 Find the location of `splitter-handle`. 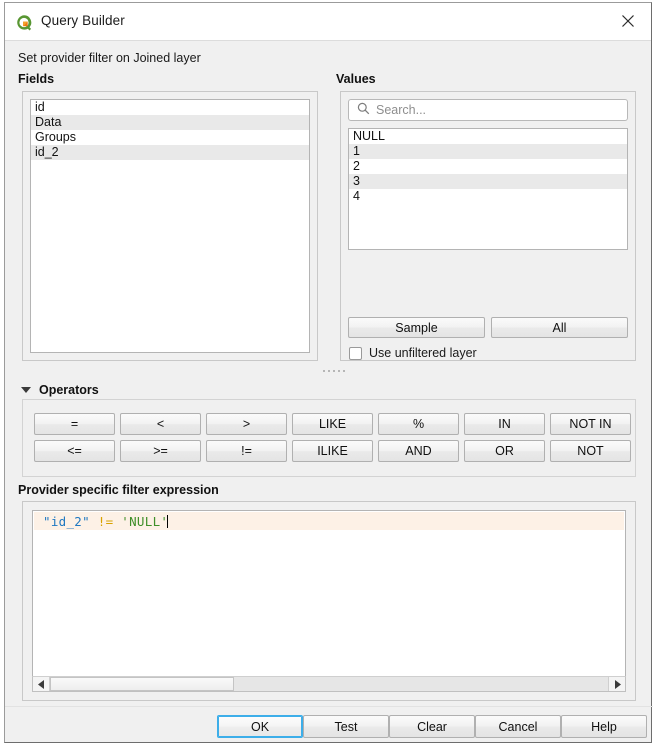

splitter-handle is located at coordinates (334, 371).